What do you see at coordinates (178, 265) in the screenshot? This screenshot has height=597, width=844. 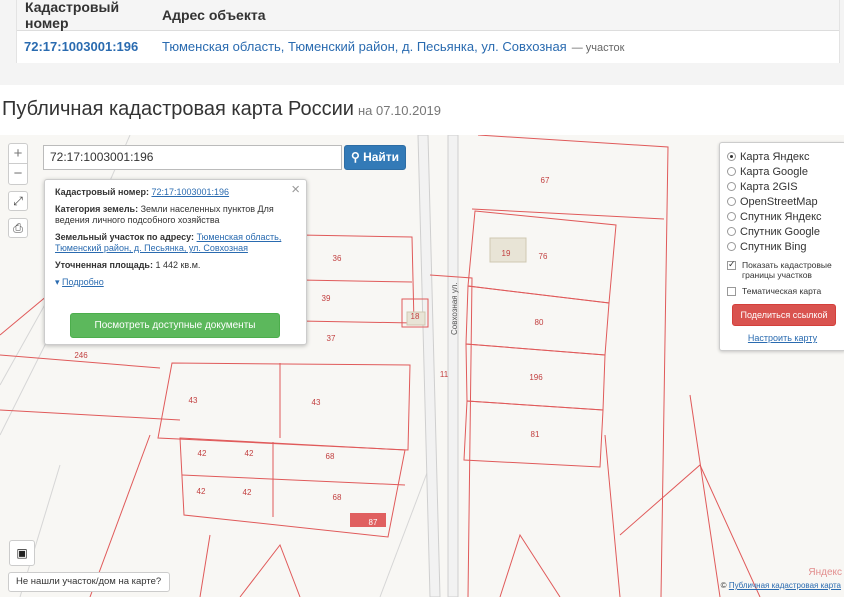 I see `popup-area-value: 1 442 кв.м.` at bounding box center [178, 265].